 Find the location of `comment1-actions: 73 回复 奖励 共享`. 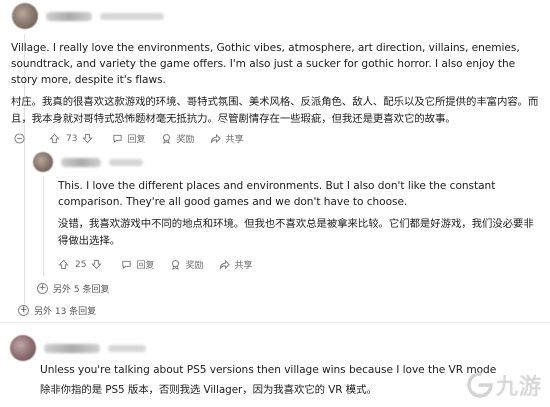

comment1-actions: 73 回复 奖励 共享 is located at coordinates (137, 138).